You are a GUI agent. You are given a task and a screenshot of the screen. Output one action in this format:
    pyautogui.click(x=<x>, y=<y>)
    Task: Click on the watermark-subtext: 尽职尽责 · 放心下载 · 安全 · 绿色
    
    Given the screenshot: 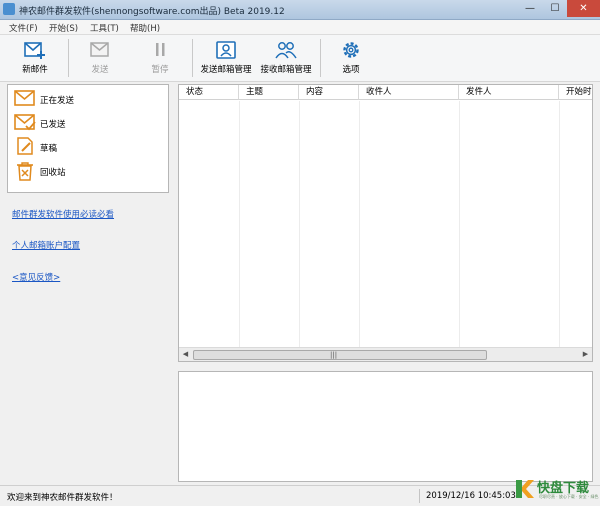 What is the action you would take?
    pyautogui.click(x=569, y=496)
    